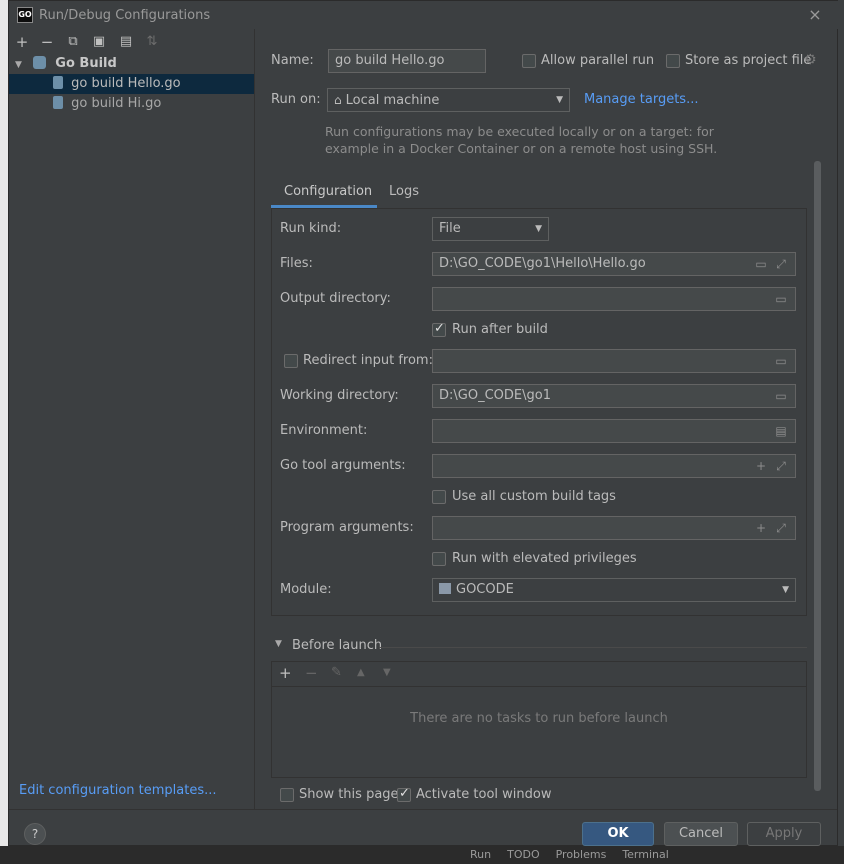 The height and width of the screenshot is (864, 844). What do you see at coordinates (448, 100) in the screenshot?
I see `run-on-dropdown: ⌂ Local machine ▼` at bounding box center [448, 100].